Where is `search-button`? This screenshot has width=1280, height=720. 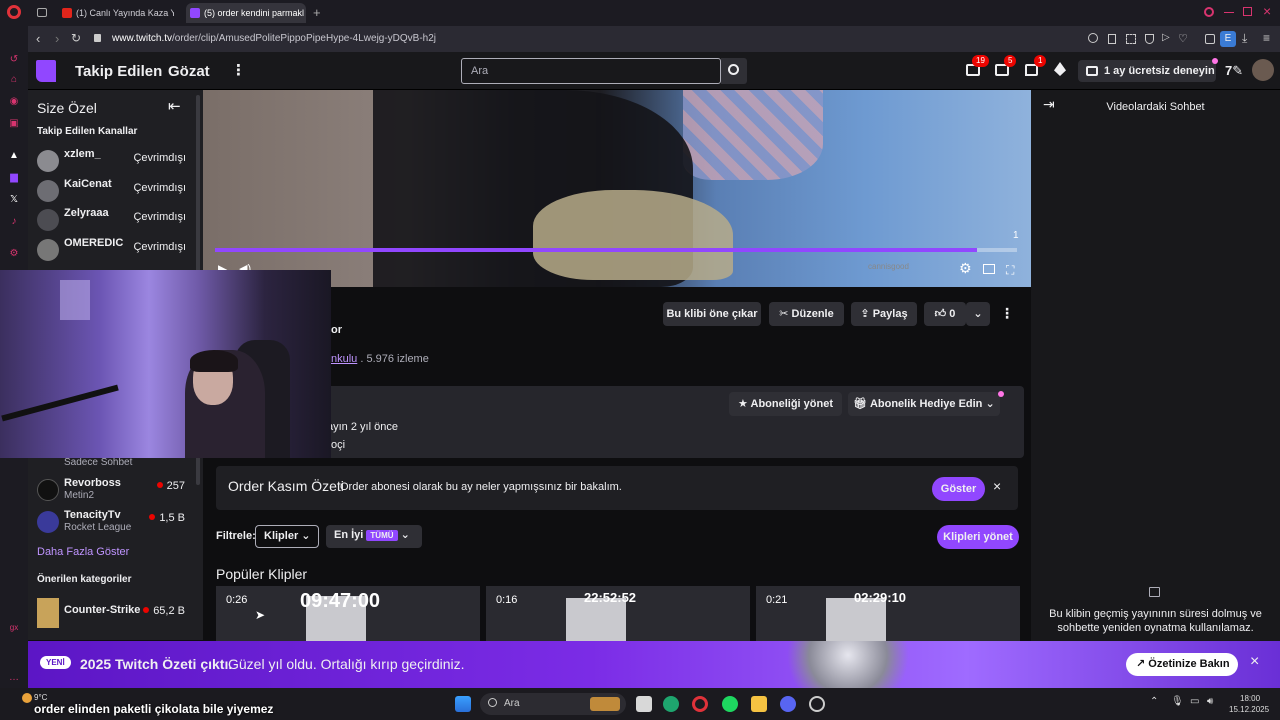 search-button is located at coordinates (734, 71).